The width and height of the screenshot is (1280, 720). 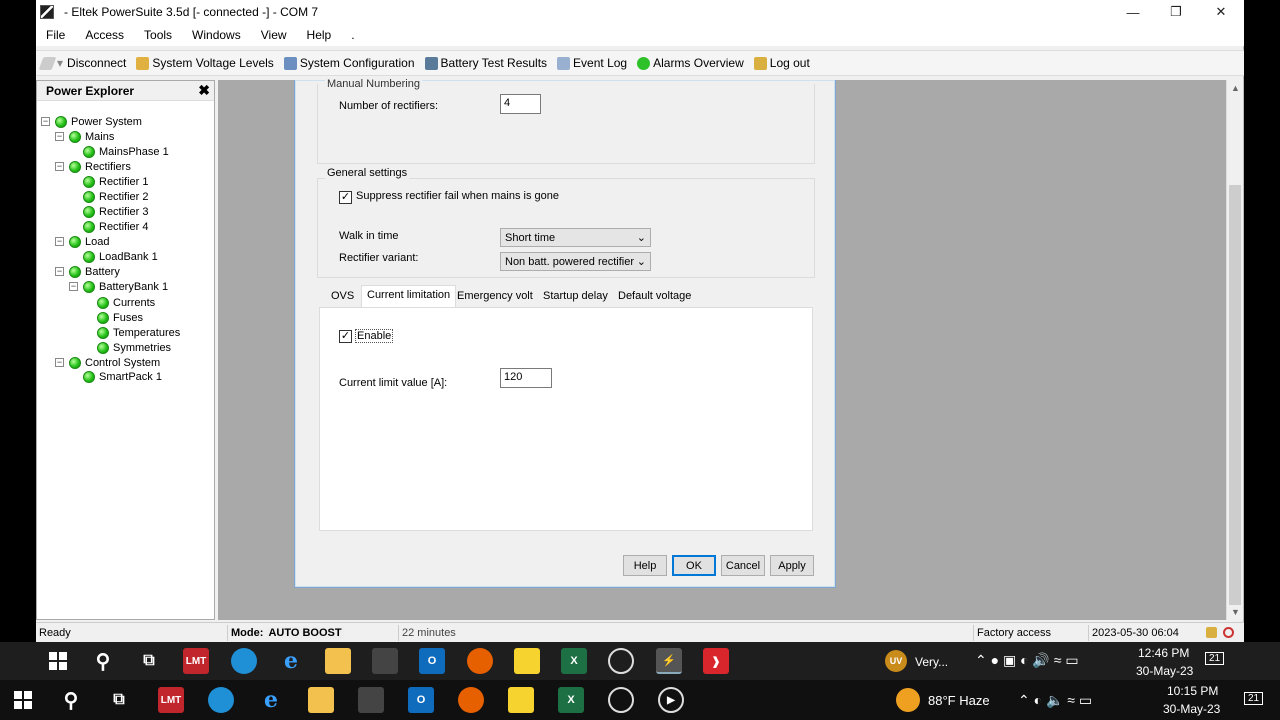 What do you see at coordinates (1192, 691) in the screenshot?
I see `clock-time: 10:15 PM` at bounding box center [1192, 691].